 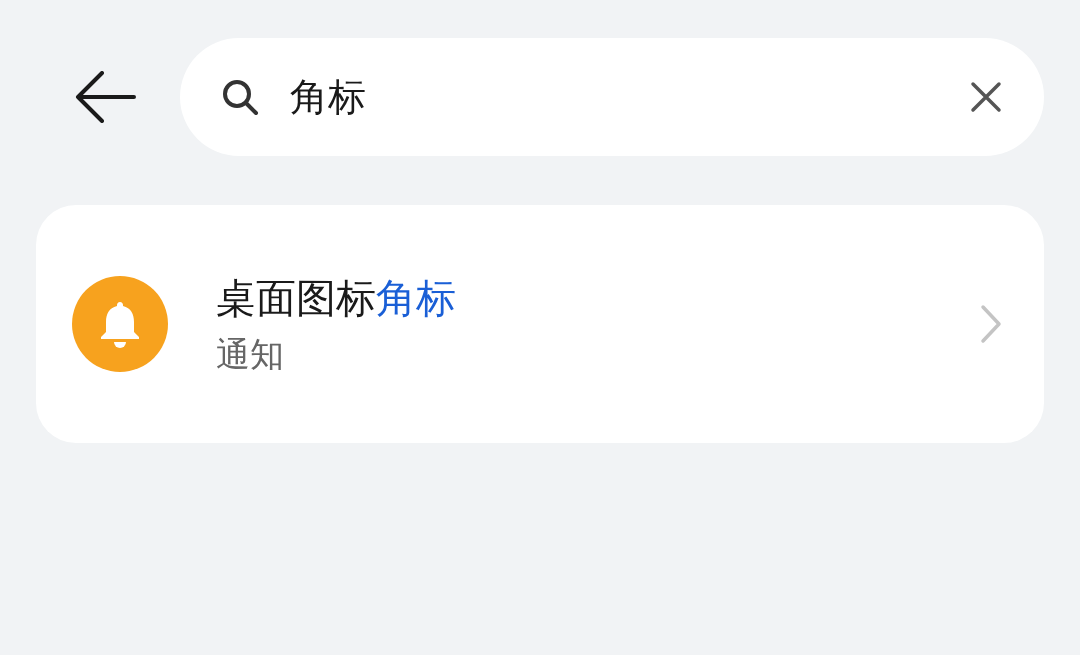 What do you see at coordinates (986, 97) in the screenshot?
I see `close-icon` at bounding box center [986, 97].